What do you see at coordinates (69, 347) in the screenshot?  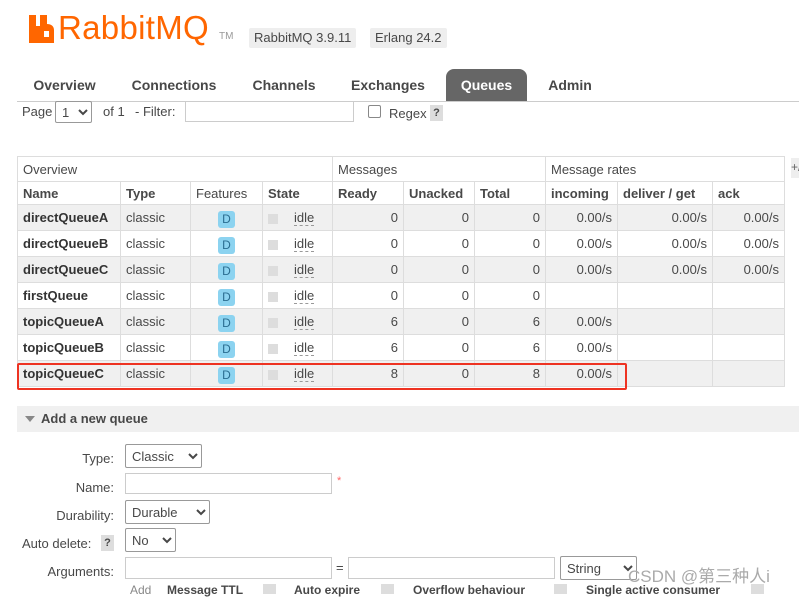 I see `queue-name-link: topicQueueB` at bounding box center [69, 347].